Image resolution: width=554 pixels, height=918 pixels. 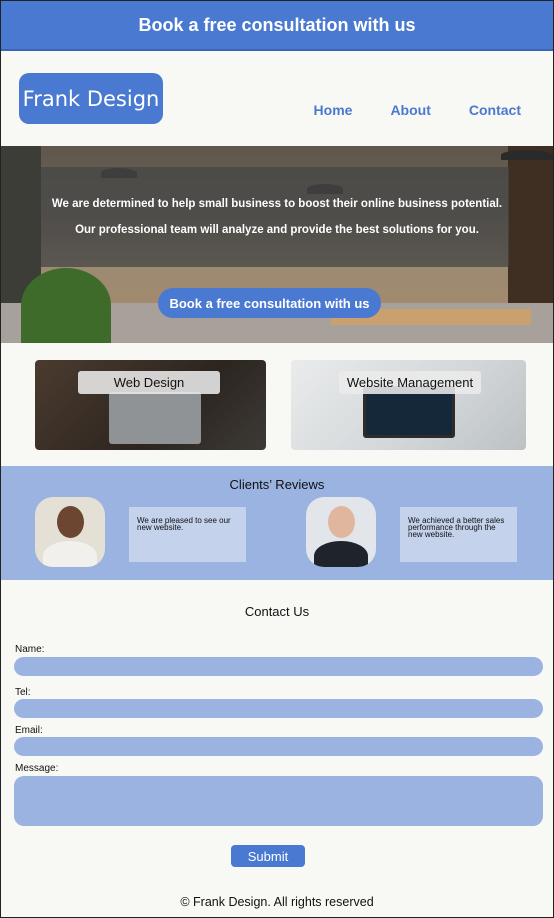 What do you see at coordinates (29, 730) in the screenshot?
I see `email-label: Email:` at bounding box center [29, 730].